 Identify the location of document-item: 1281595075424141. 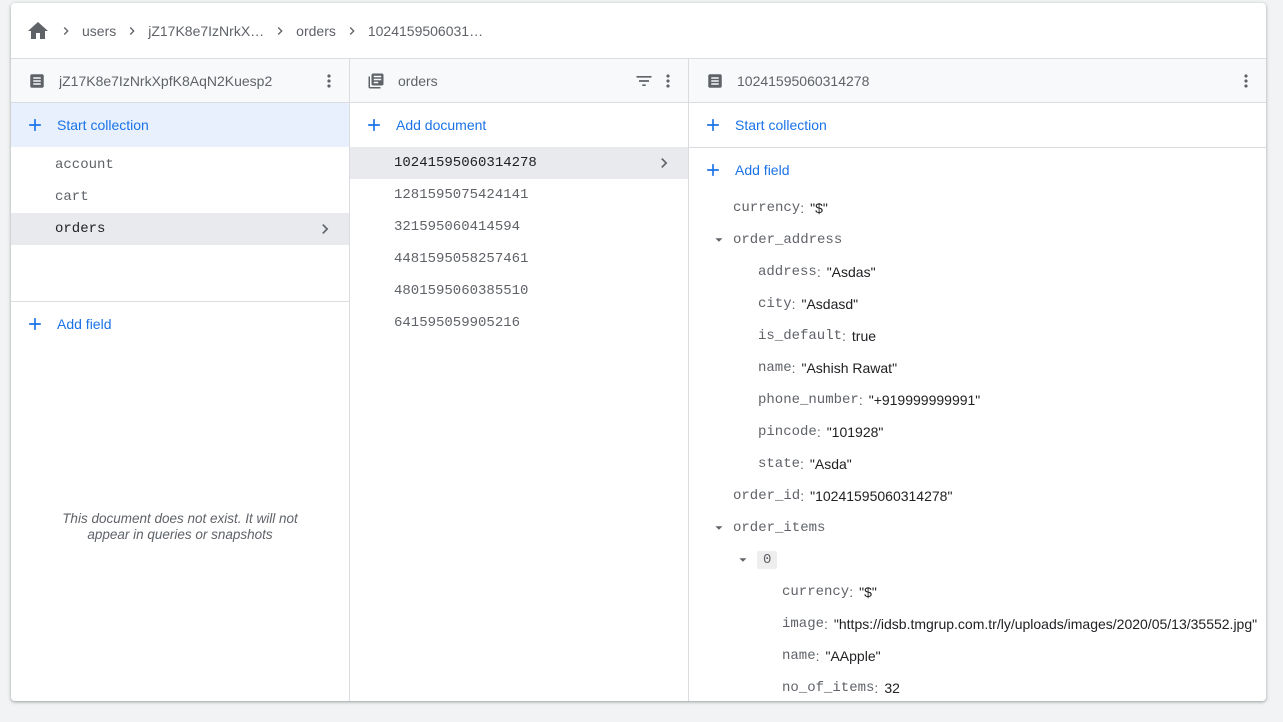
(519, 195).